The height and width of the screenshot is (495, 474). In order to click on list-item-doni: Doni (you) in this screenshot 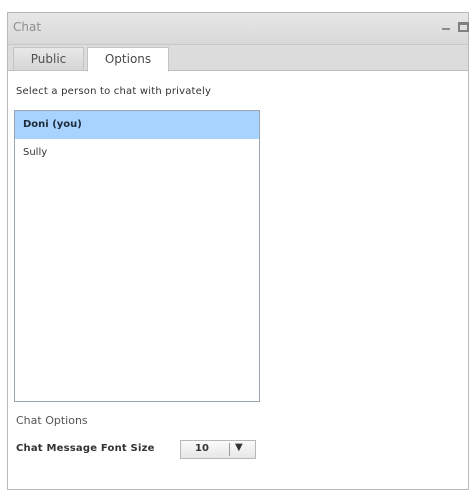, I will do `click(137, 125)`.